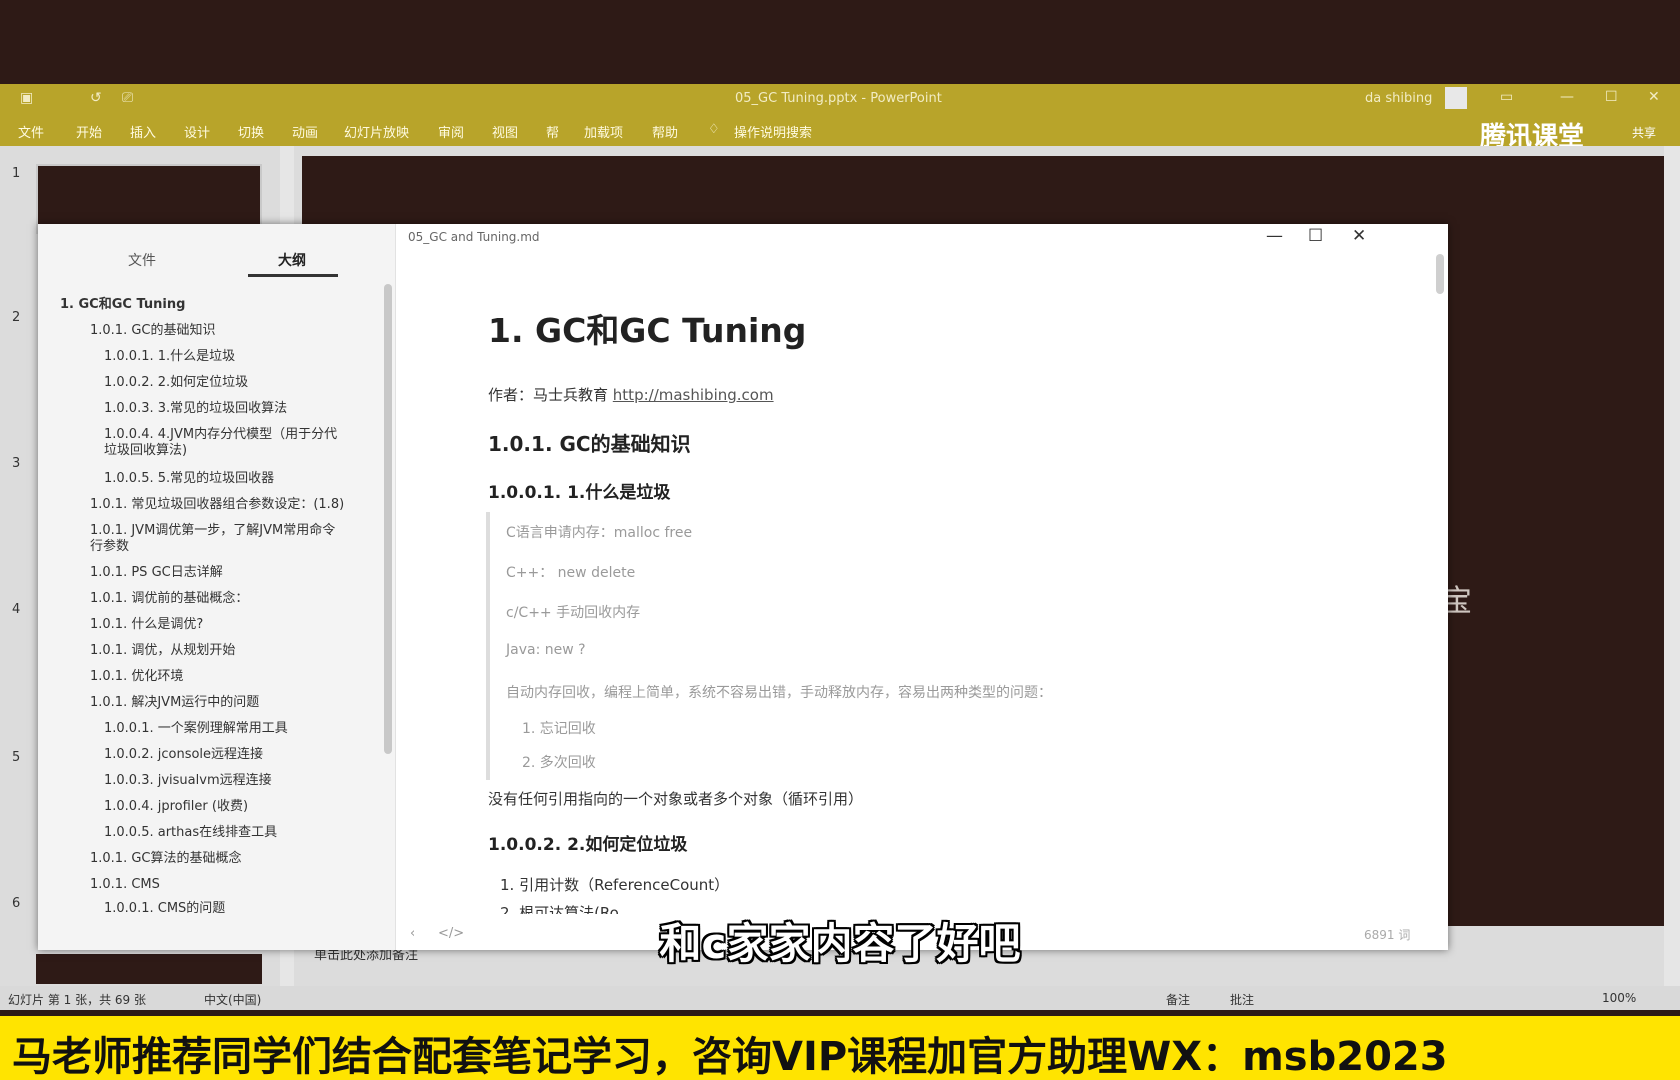 The height and width of the screenshot is (1080, 1680). What do you see at coordinates (195, 408) in the screenshot?
I see `outline-item: 1.0.0.3. 3.常见的垃圾回收算法` at bounding box center [195, 408].